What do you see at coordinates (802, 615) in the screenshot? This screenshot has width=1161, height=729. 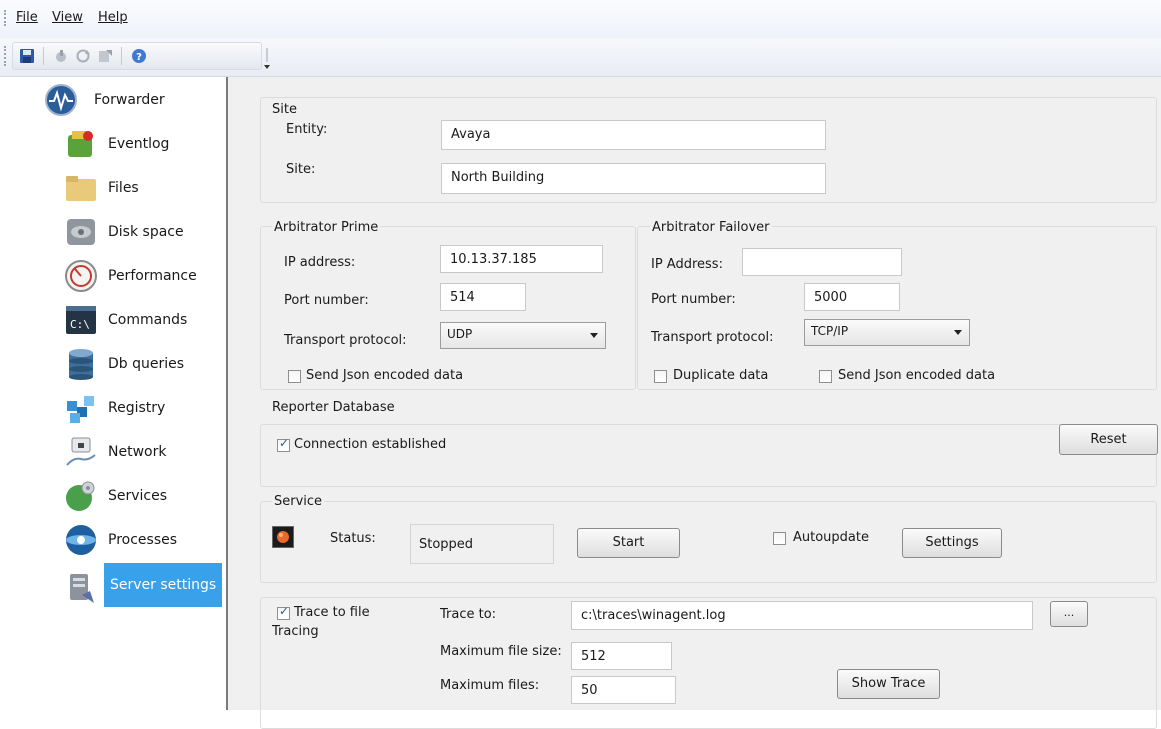 I see `trace-path-input: c:\traces\winagent.log` at bounding box center [802, 615].